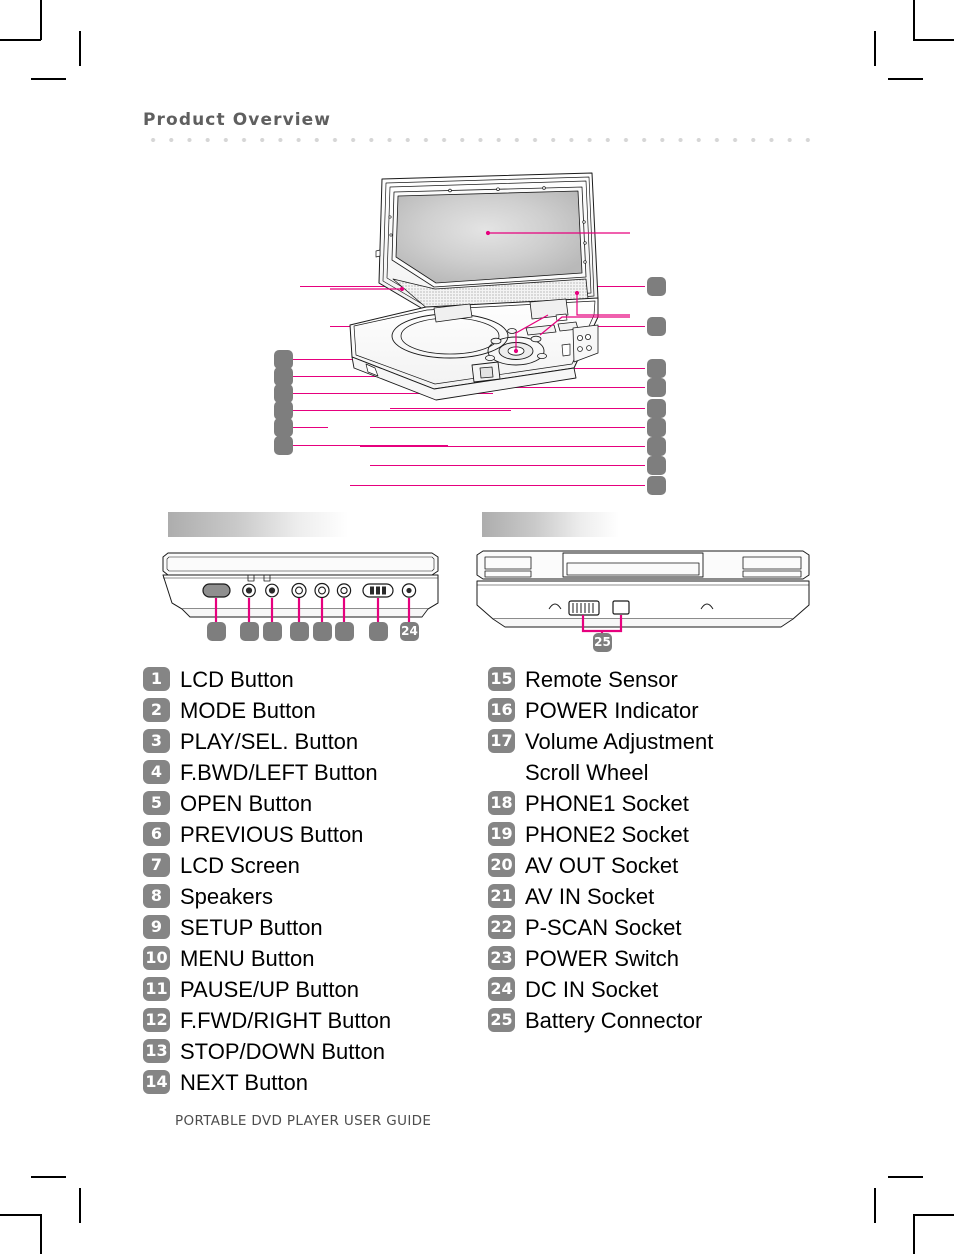 This screenshot has width=954, height=1254. Describe the element at coordinates (269, 741) in the screenshot. I see `legend-label: PLAY/SEL. Button` at that location.